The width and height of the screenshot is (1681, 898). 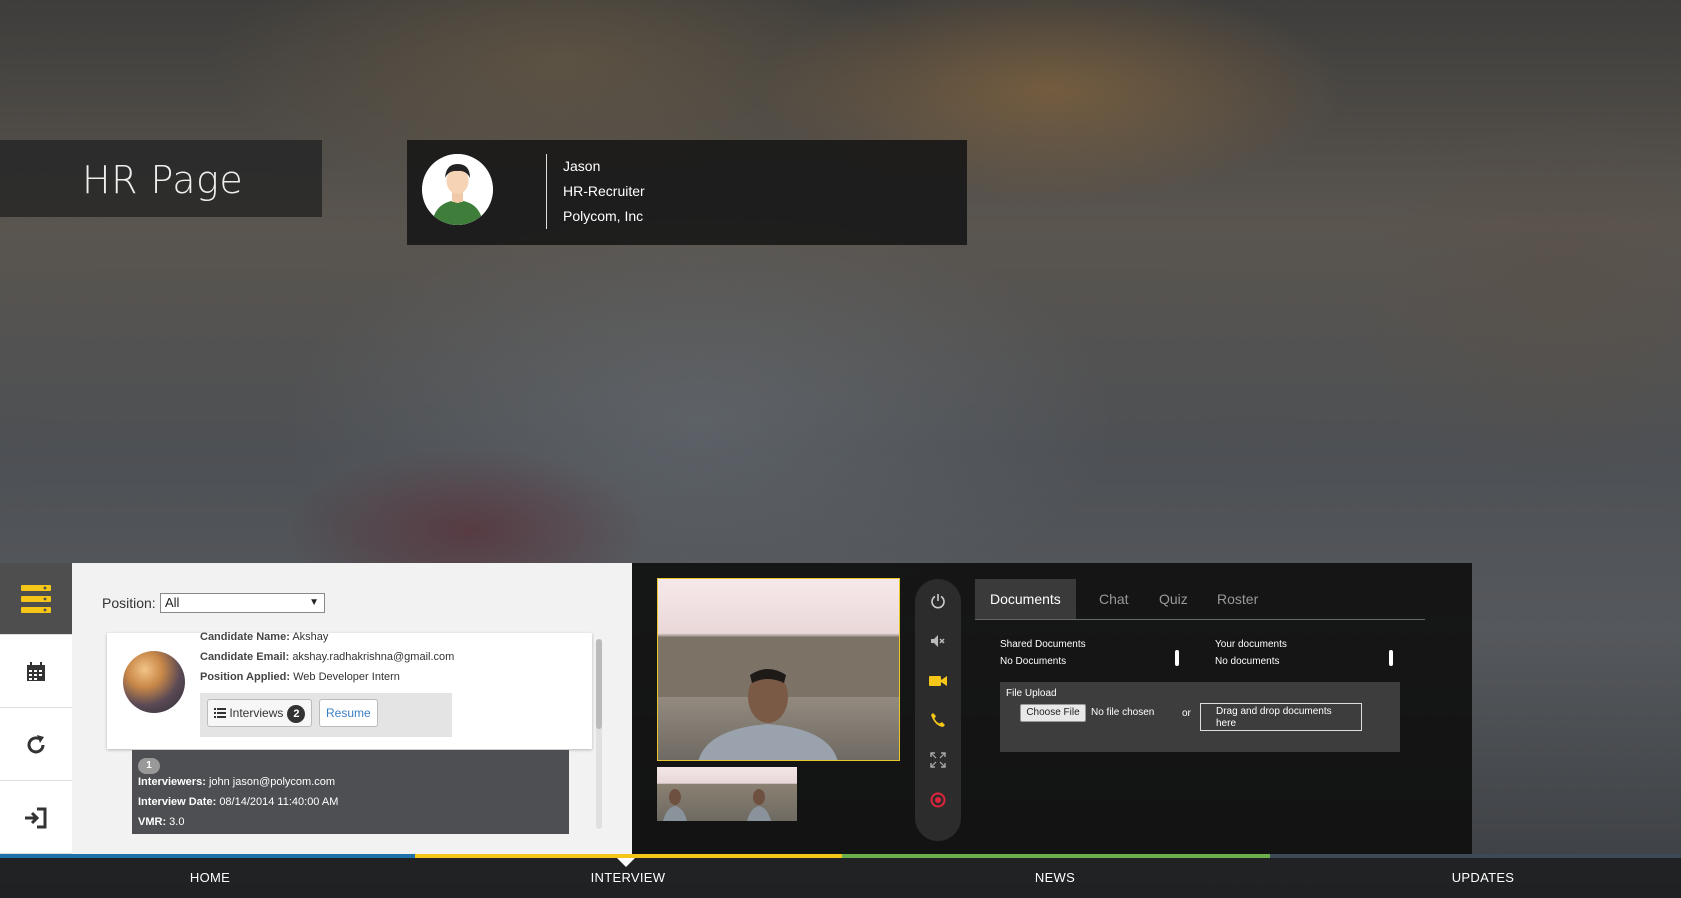 I want to click on choose-file-button: Choose File, so click(x=1053, y=713).